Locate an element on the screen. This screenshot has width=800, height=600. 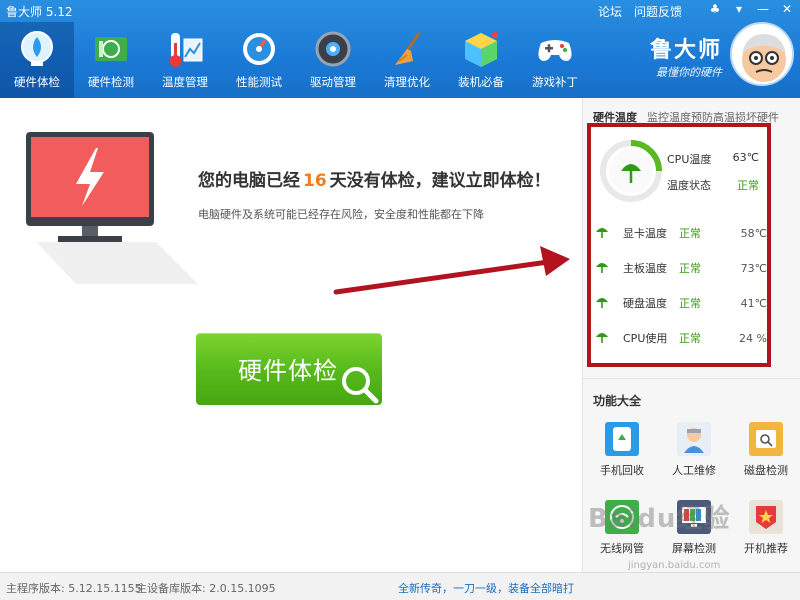
device-db-version: 主设备库版本: 2.0.15.1095 is located at coordinates (206, 588).